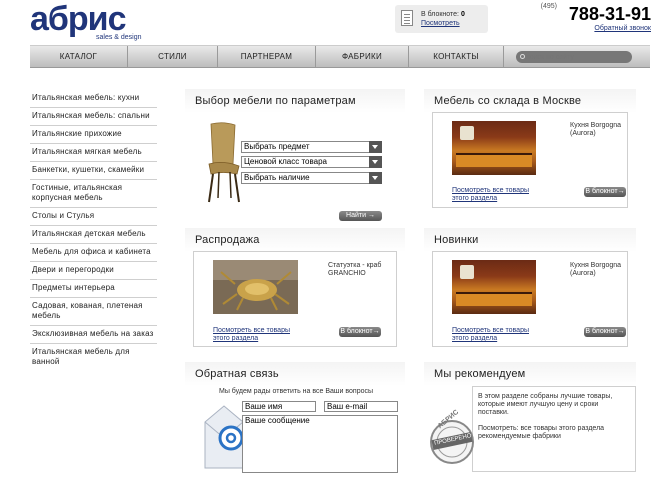 The height and width of the screenshot is (477, 659). I want to click on logo-tagline: sales & design, so click(119, 37).